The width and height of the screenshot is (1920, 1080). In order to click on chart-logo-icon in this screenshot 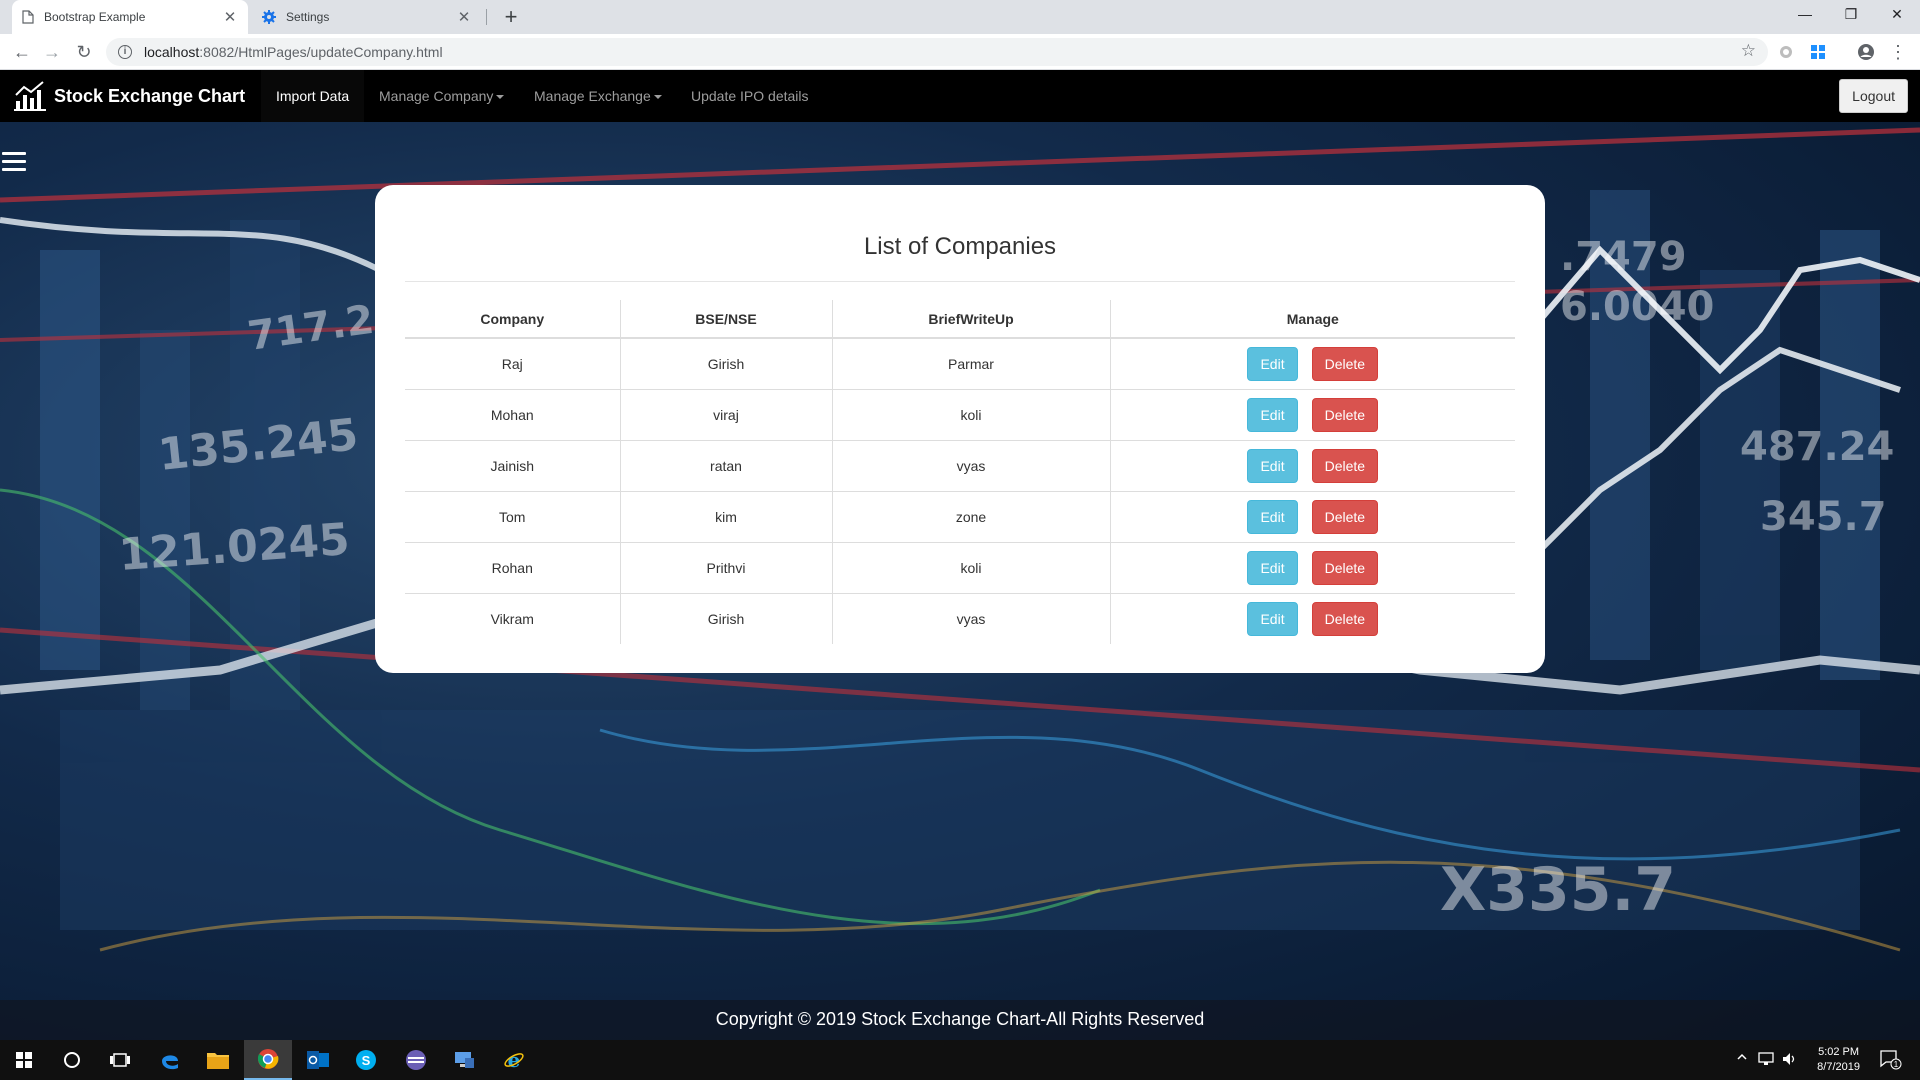, I will do `click(30, 96)`.